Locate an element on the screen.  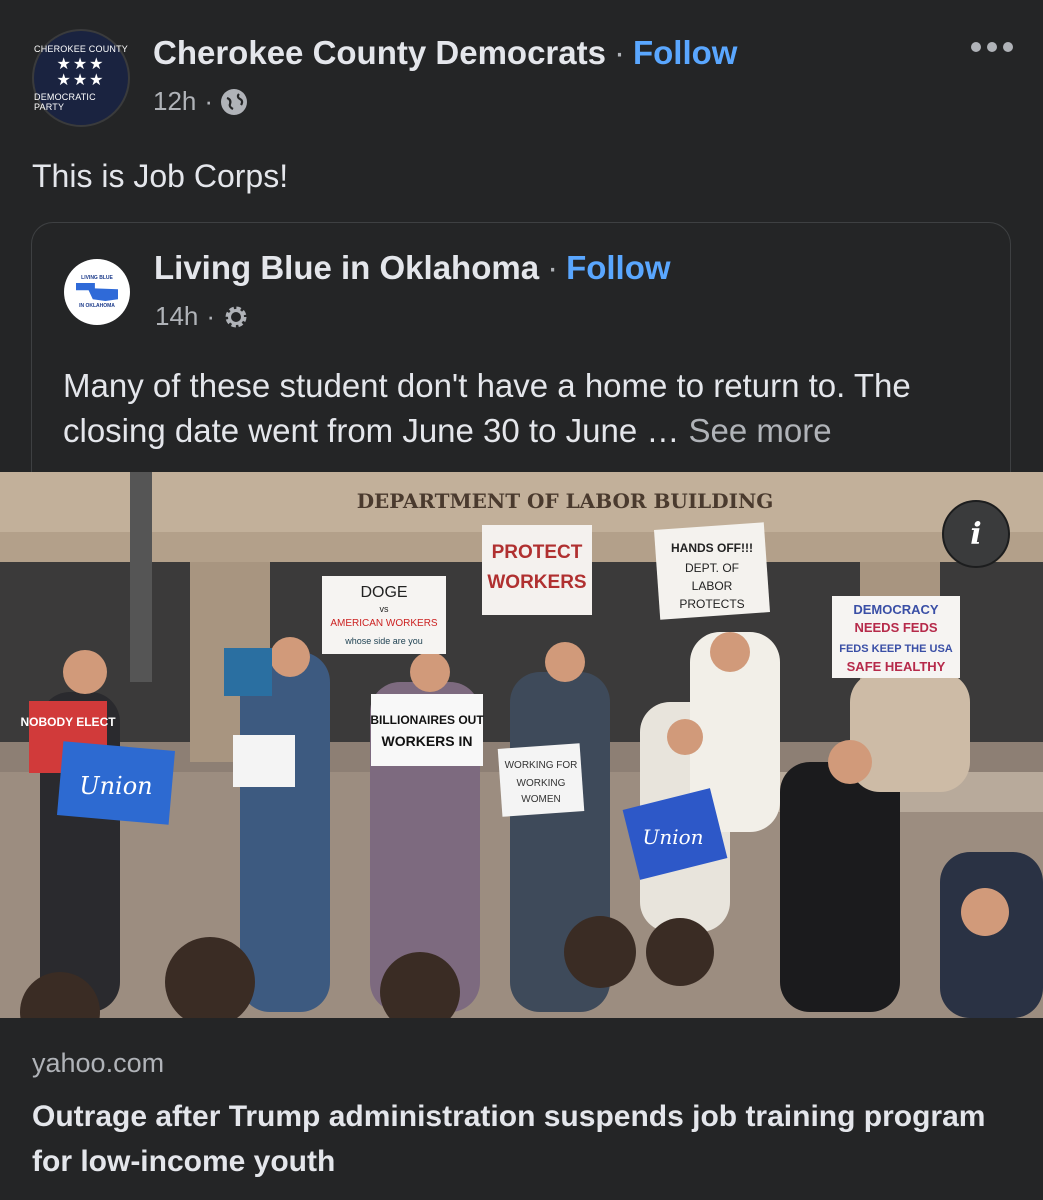
more-options-icon is located at coordinates (992, 47).